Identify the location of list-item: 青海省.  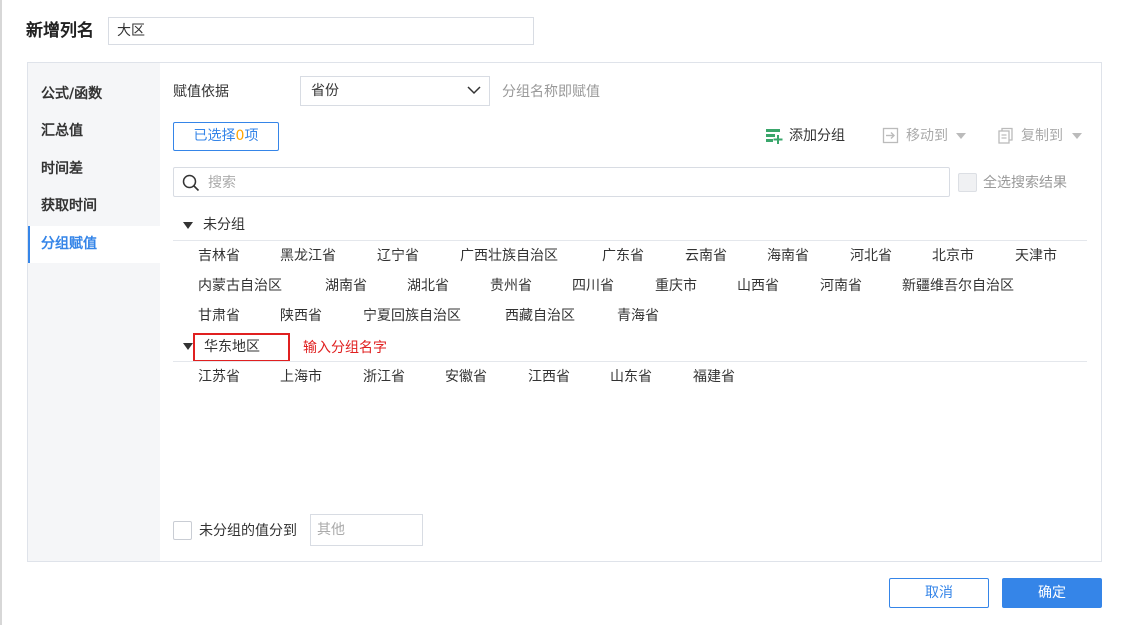
(638, 316).